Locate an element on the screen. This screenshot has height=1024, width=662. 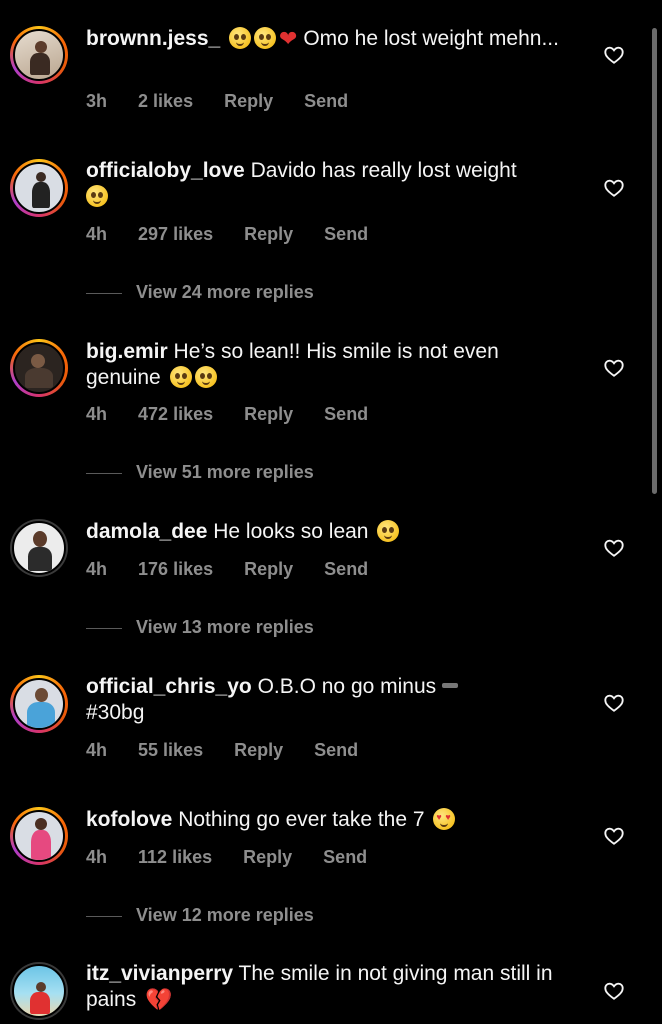
likes-count: 112 likes is located at coordinates (175, 857).